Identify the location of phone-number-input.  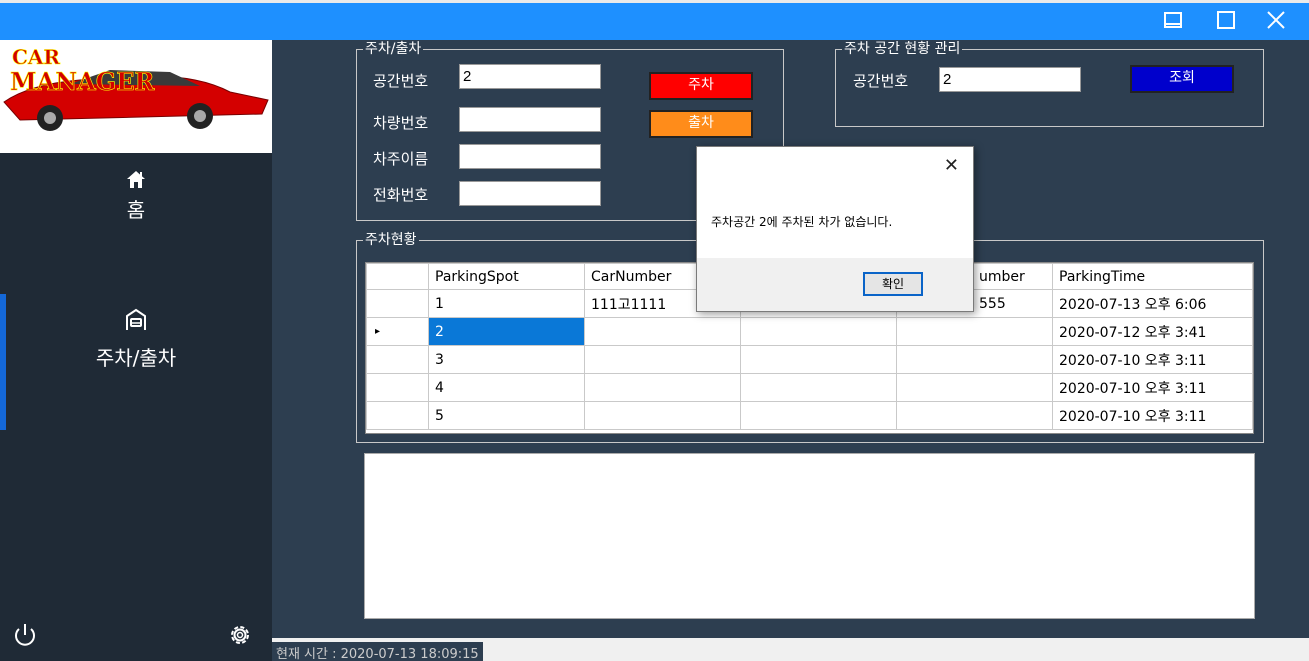
(530, 193).